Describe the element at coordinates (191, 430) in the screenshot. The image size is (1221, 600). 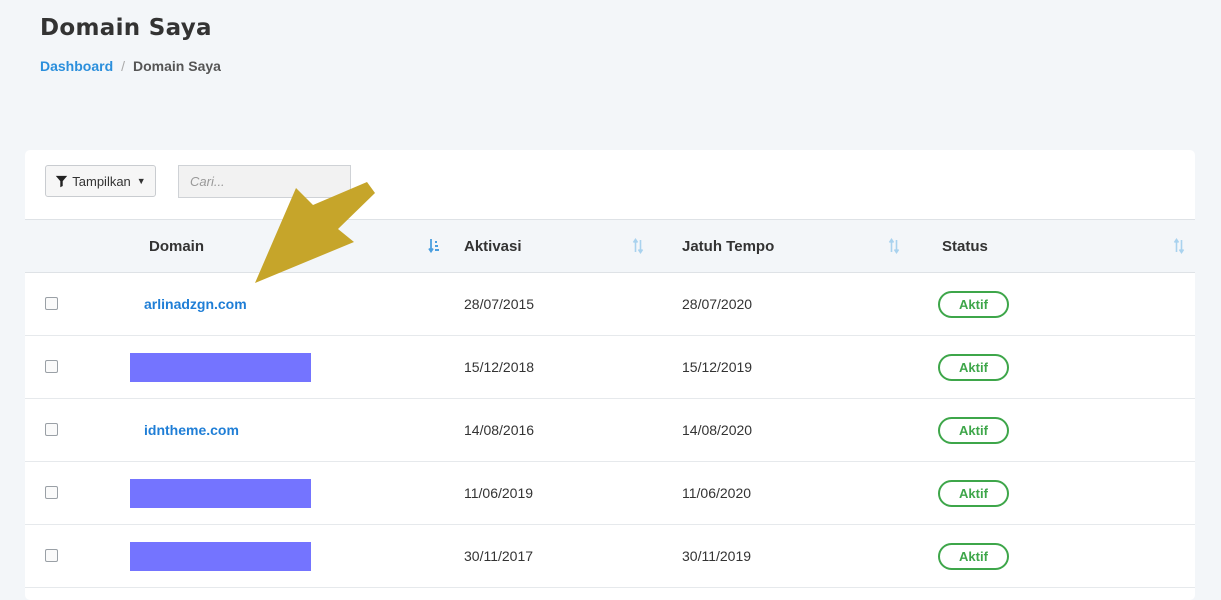
I see `domain-link: idntheme.com` at that location.